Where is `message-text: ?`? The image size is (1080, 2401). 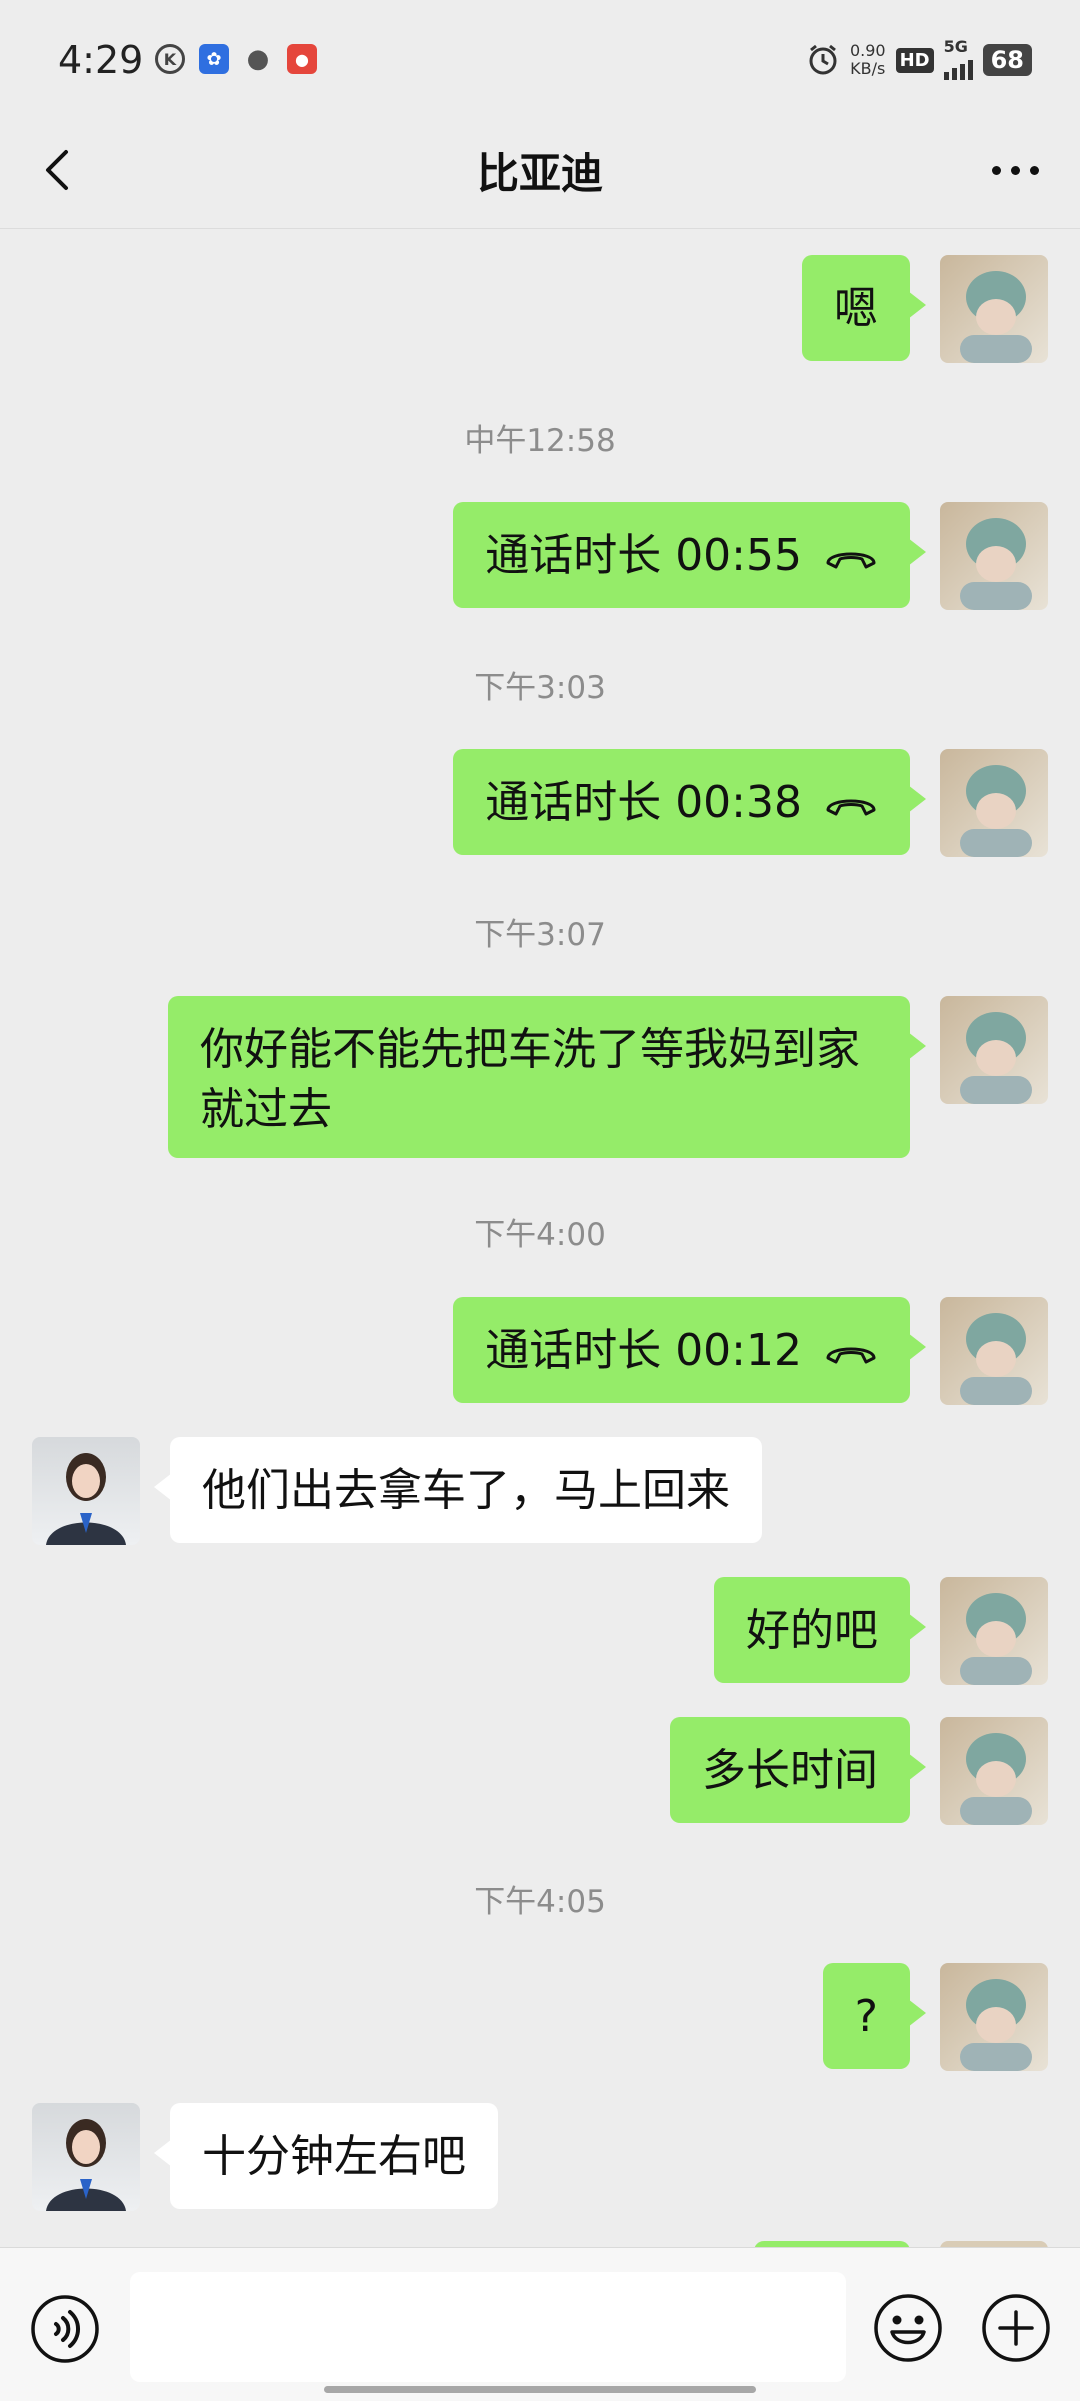 message-text: ? is located at coordinates (866, 2016).